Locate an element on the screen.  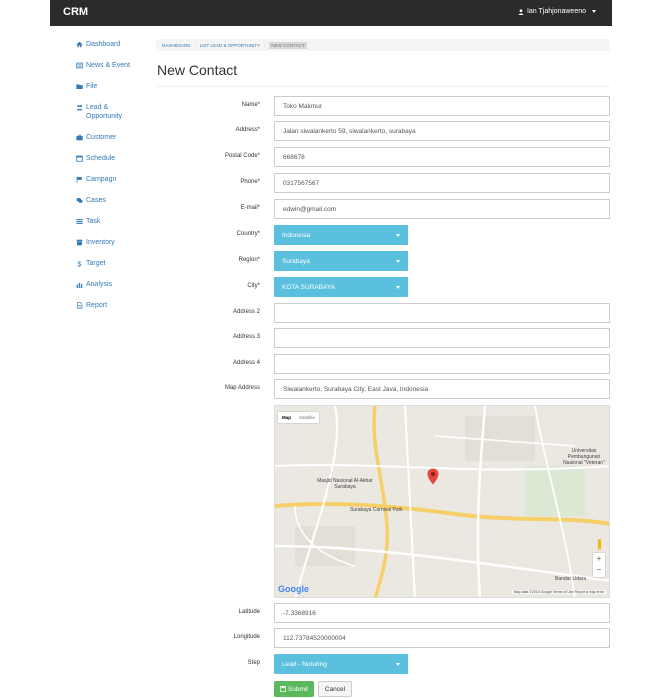
city-select: KOTA SURABAYA is located at coordinates (341, 287).